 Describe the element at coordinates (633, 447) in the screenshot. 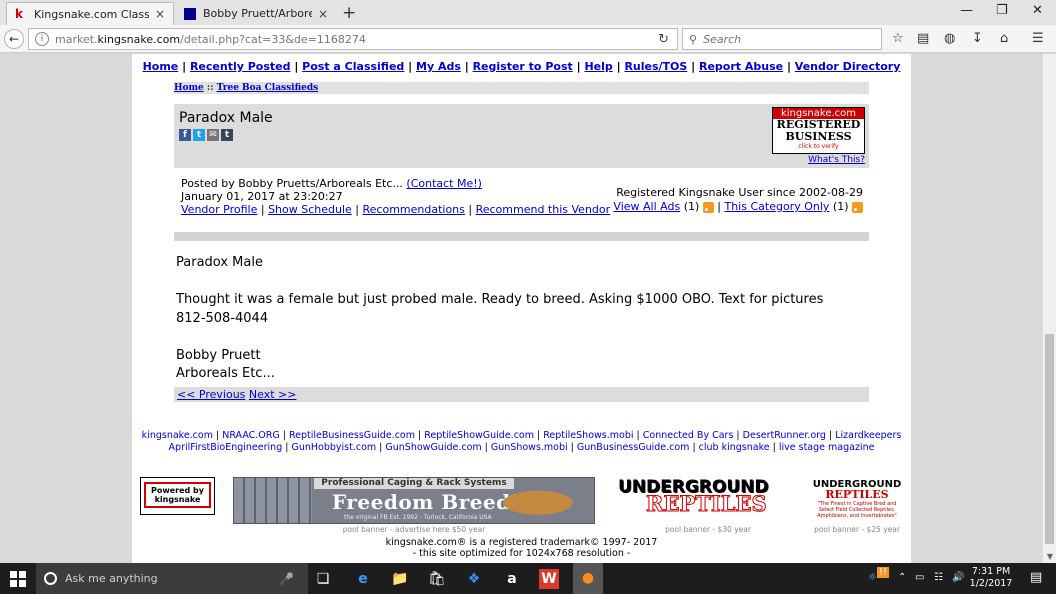

I see `footer-link: GunBusinessGuide.com` at that location.